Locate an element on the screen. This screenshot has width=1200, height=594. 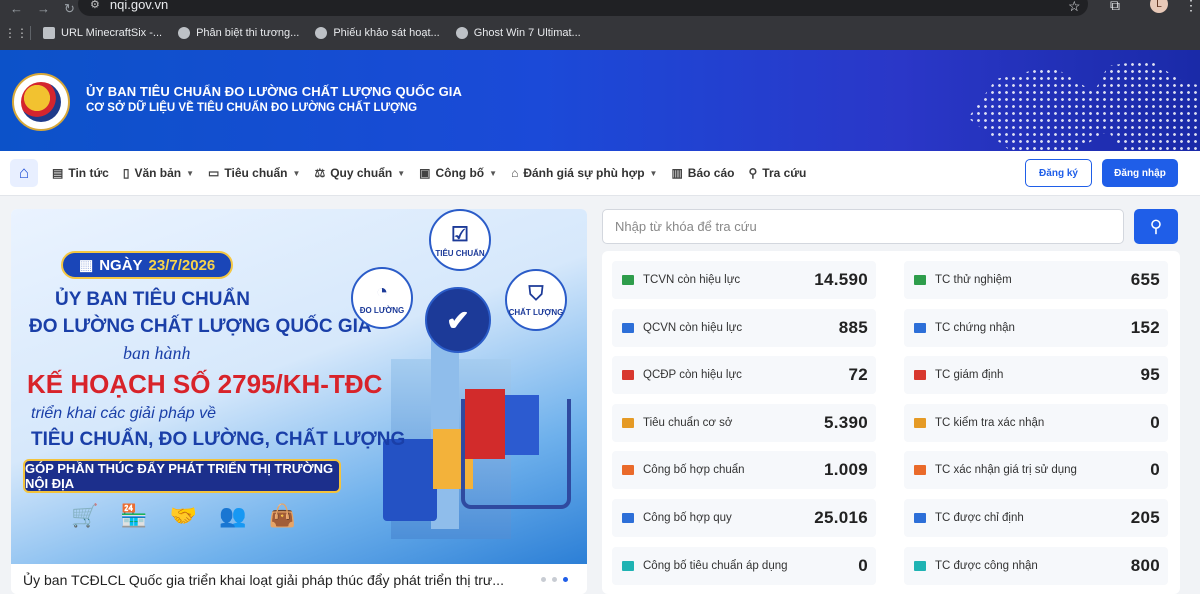
world-map-decoration is located at coordinates (1084, 105).